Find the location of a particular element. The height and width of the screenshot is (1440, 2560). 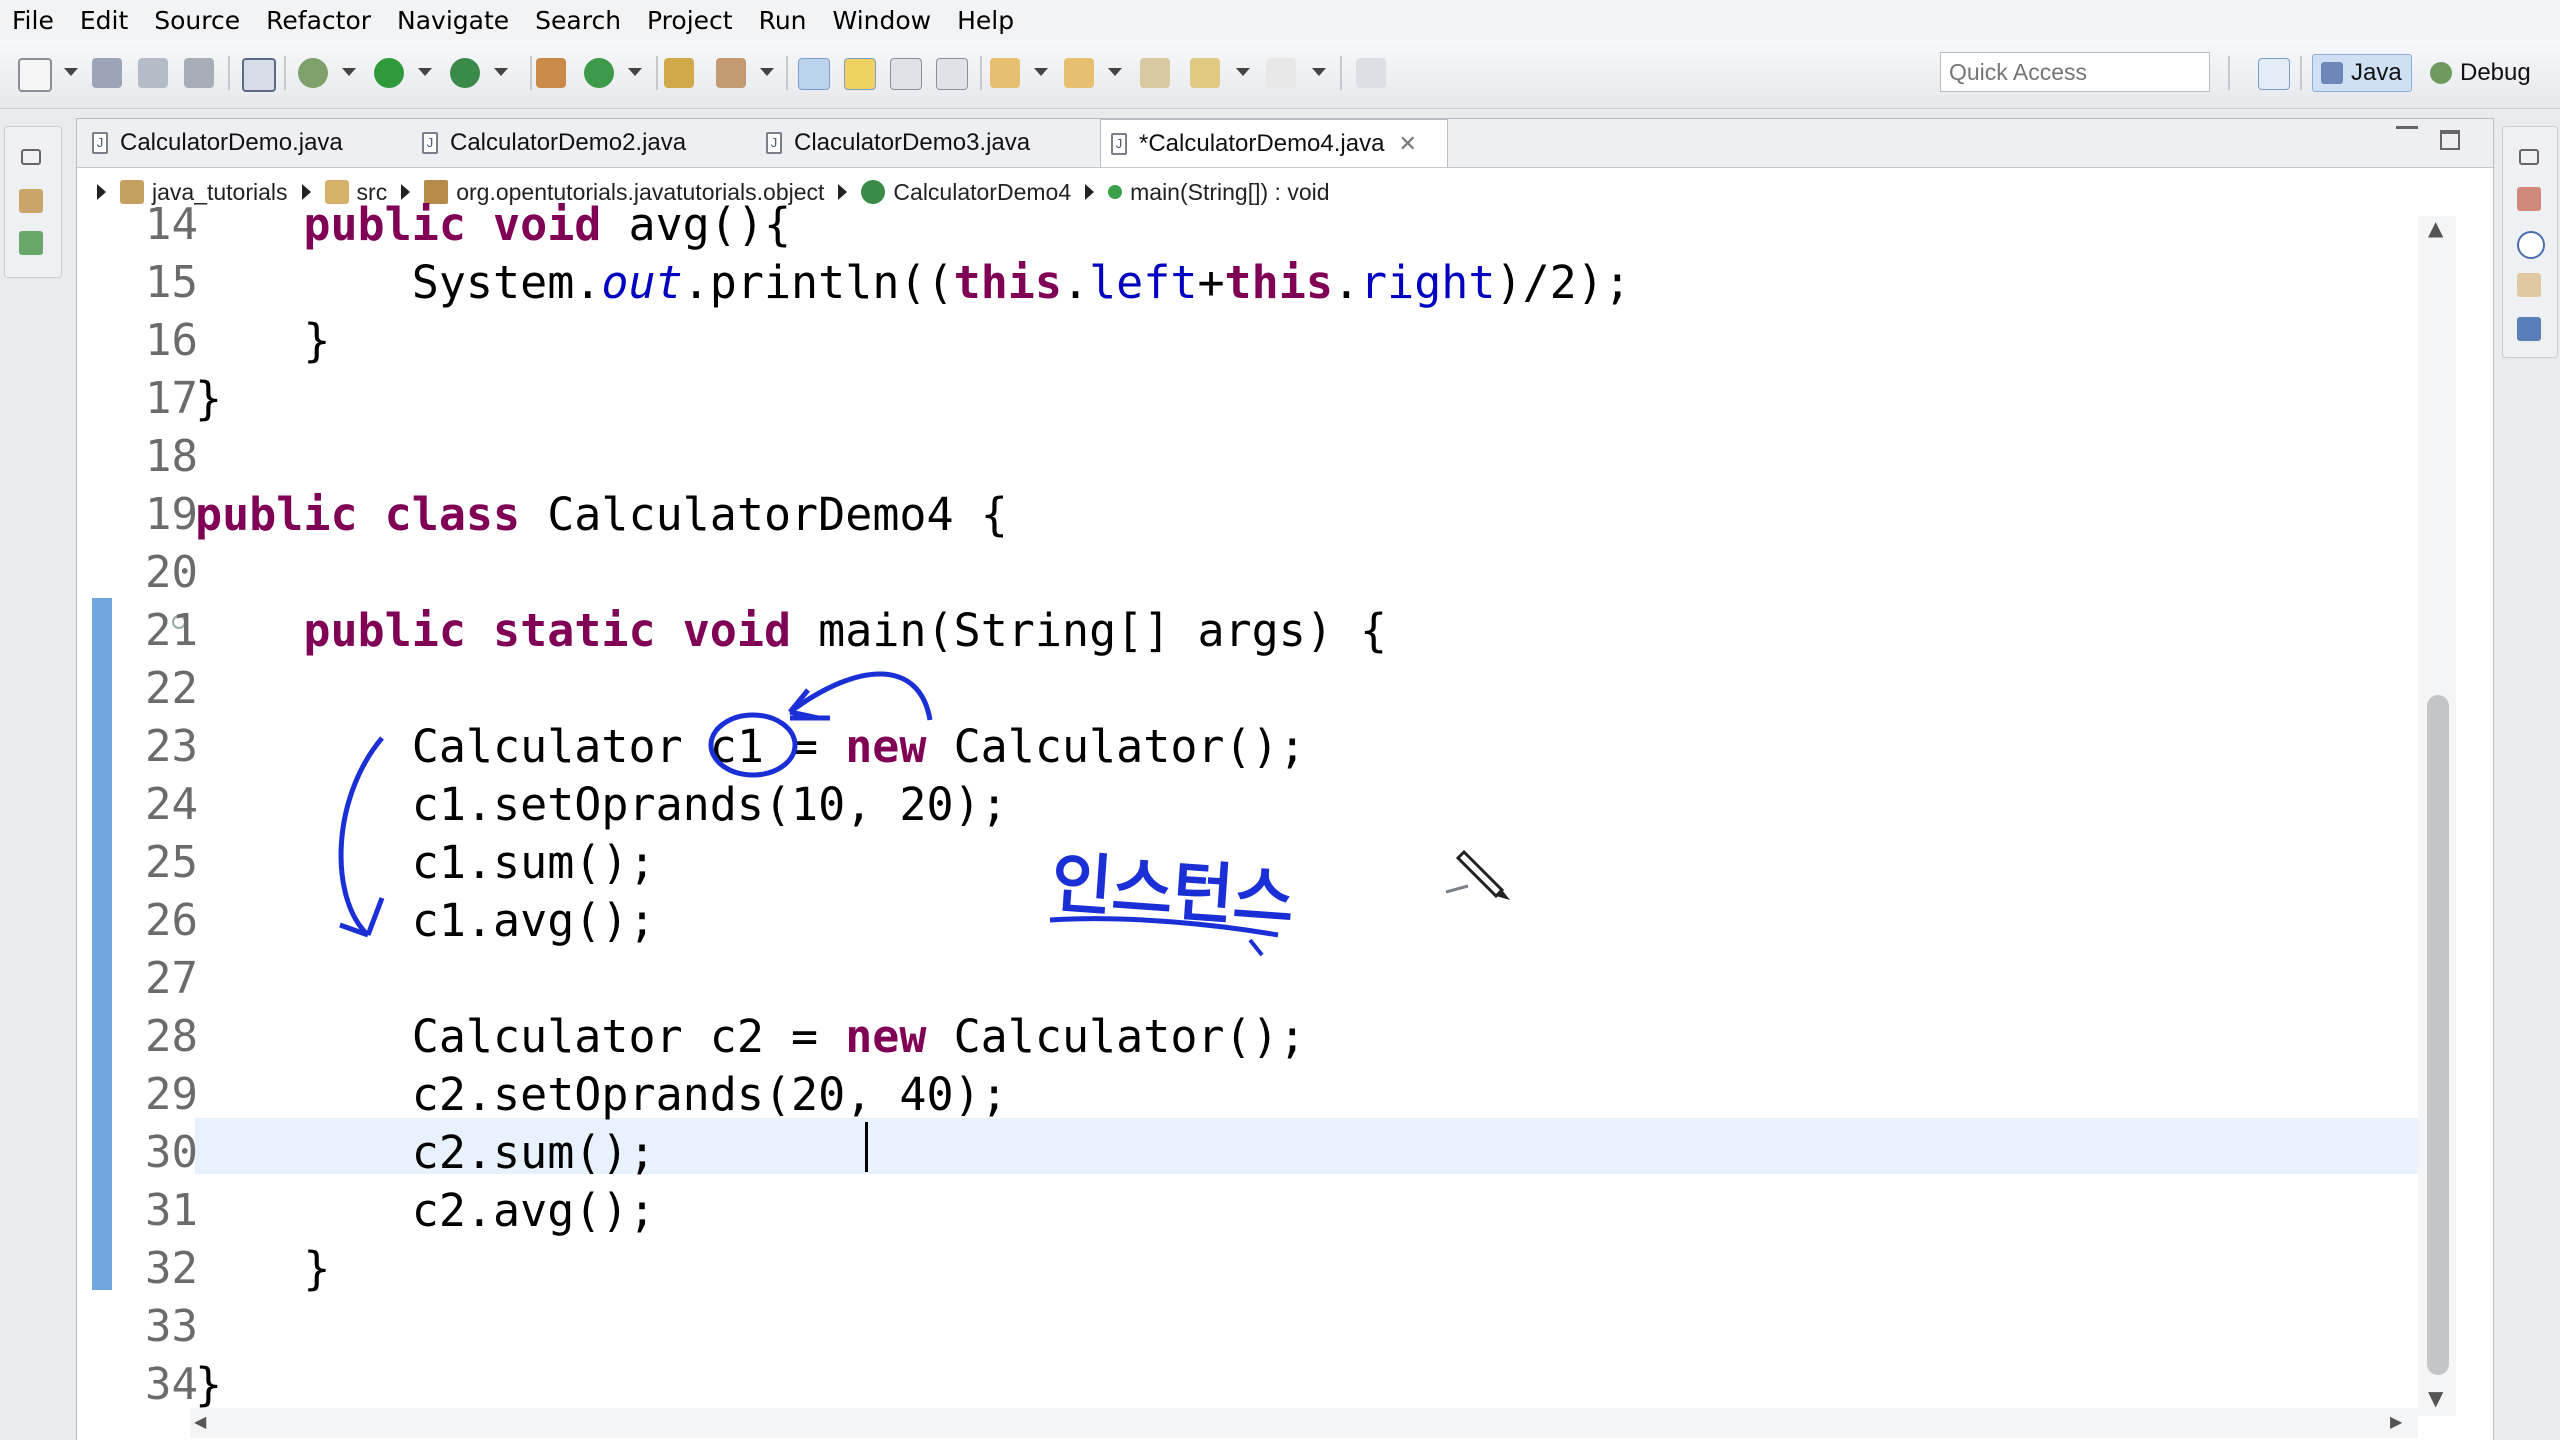

prev-annotation-dropdown-icon is located at coordinates (1115, 72).